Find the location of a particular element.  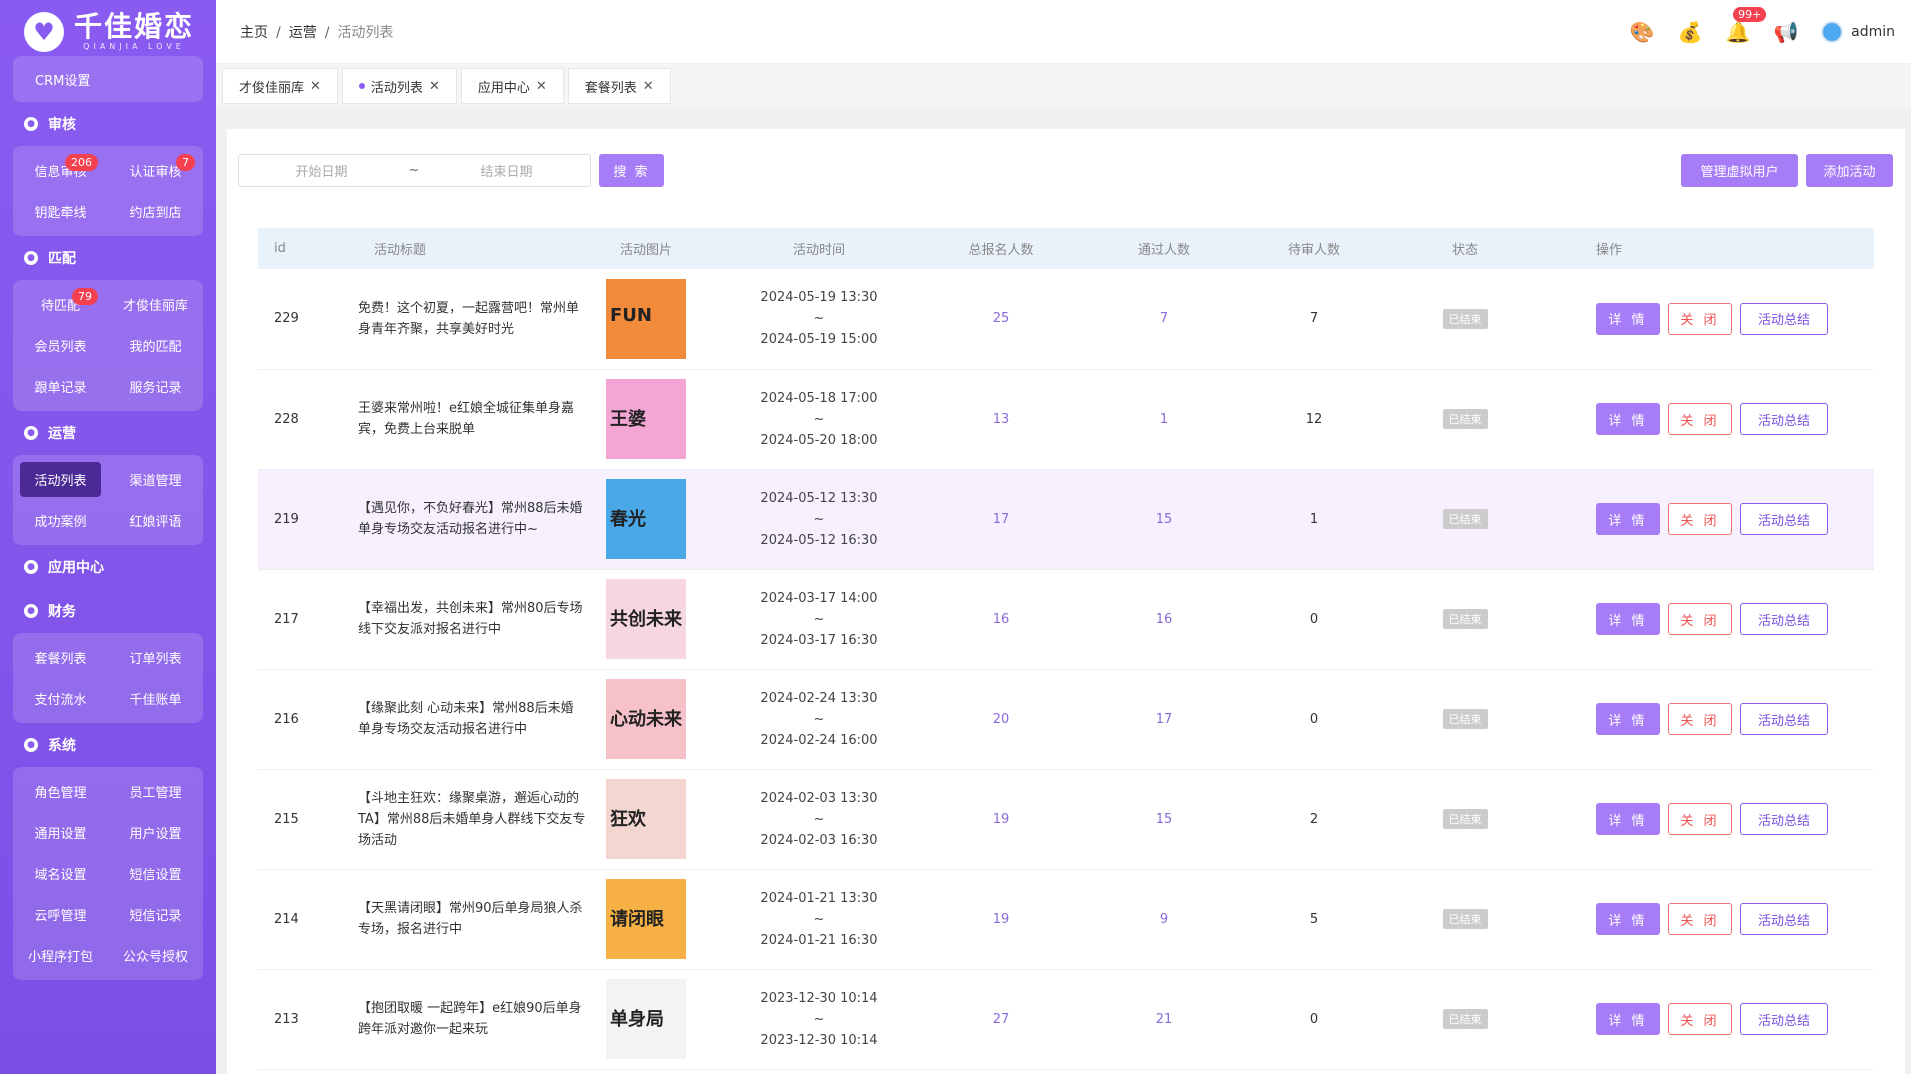

cell-passed: 9 is located at coordinates (1164, 919).